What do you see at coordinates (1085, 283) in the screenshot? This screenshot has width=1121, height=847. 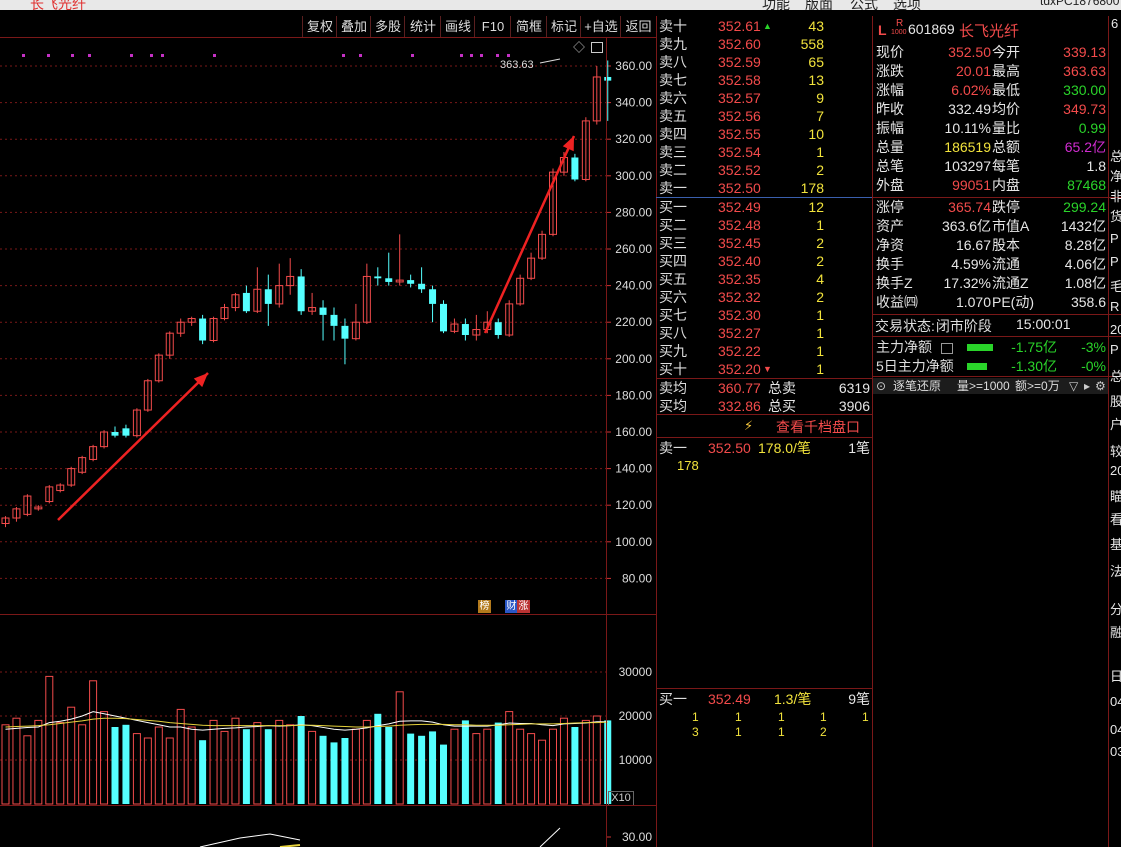 I see `quote-value: 1.08亿` at bounding box center [1085, 283].